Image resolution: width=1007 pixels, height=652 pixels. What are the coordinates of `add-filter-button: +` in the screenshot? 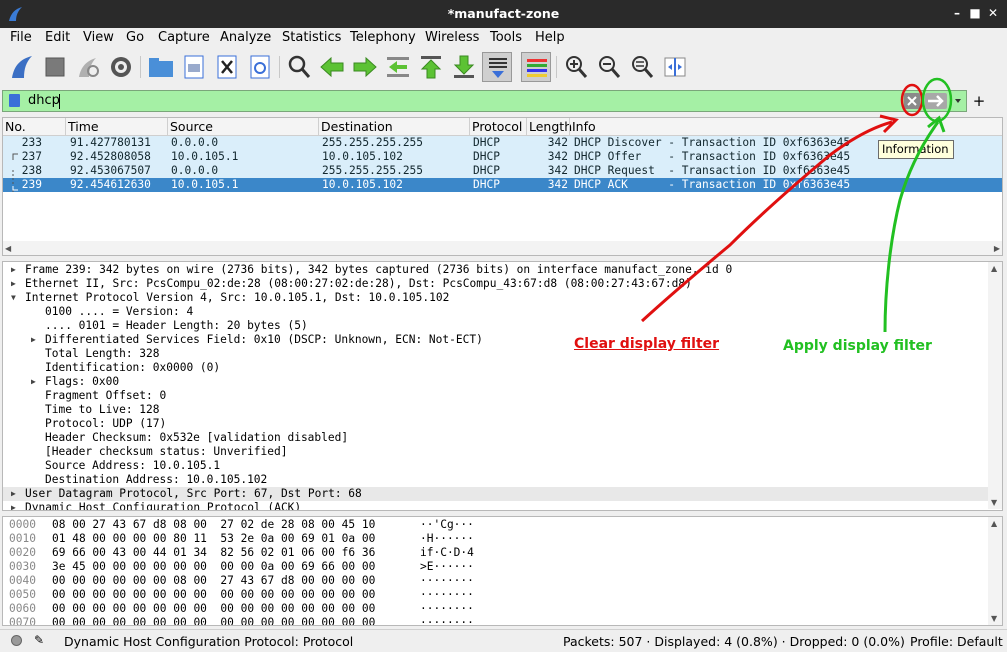 It's located at (979, 101).